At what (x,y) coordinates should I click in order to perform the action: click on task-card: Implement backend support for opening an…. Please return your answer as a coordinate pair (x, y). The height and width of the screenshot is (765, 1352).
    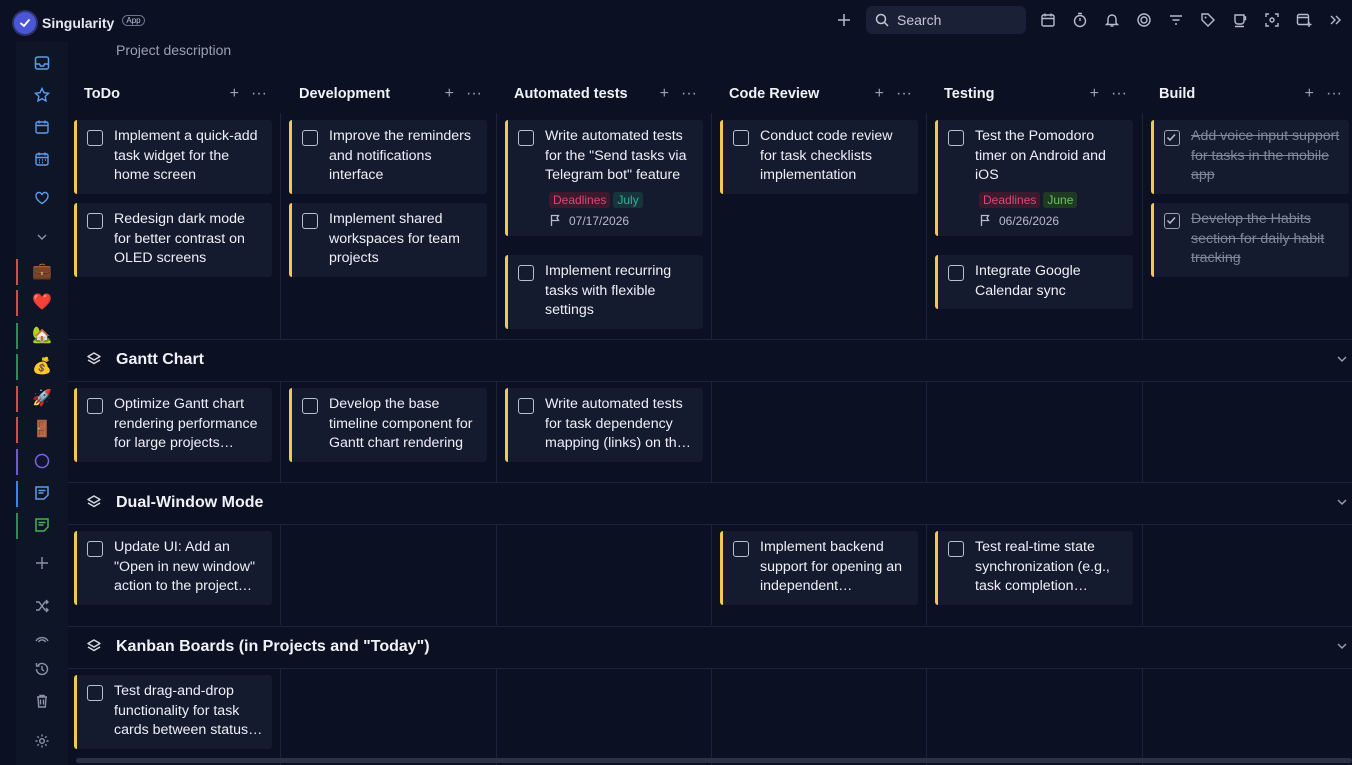
    Looking at the image, I should click on (819, 568).